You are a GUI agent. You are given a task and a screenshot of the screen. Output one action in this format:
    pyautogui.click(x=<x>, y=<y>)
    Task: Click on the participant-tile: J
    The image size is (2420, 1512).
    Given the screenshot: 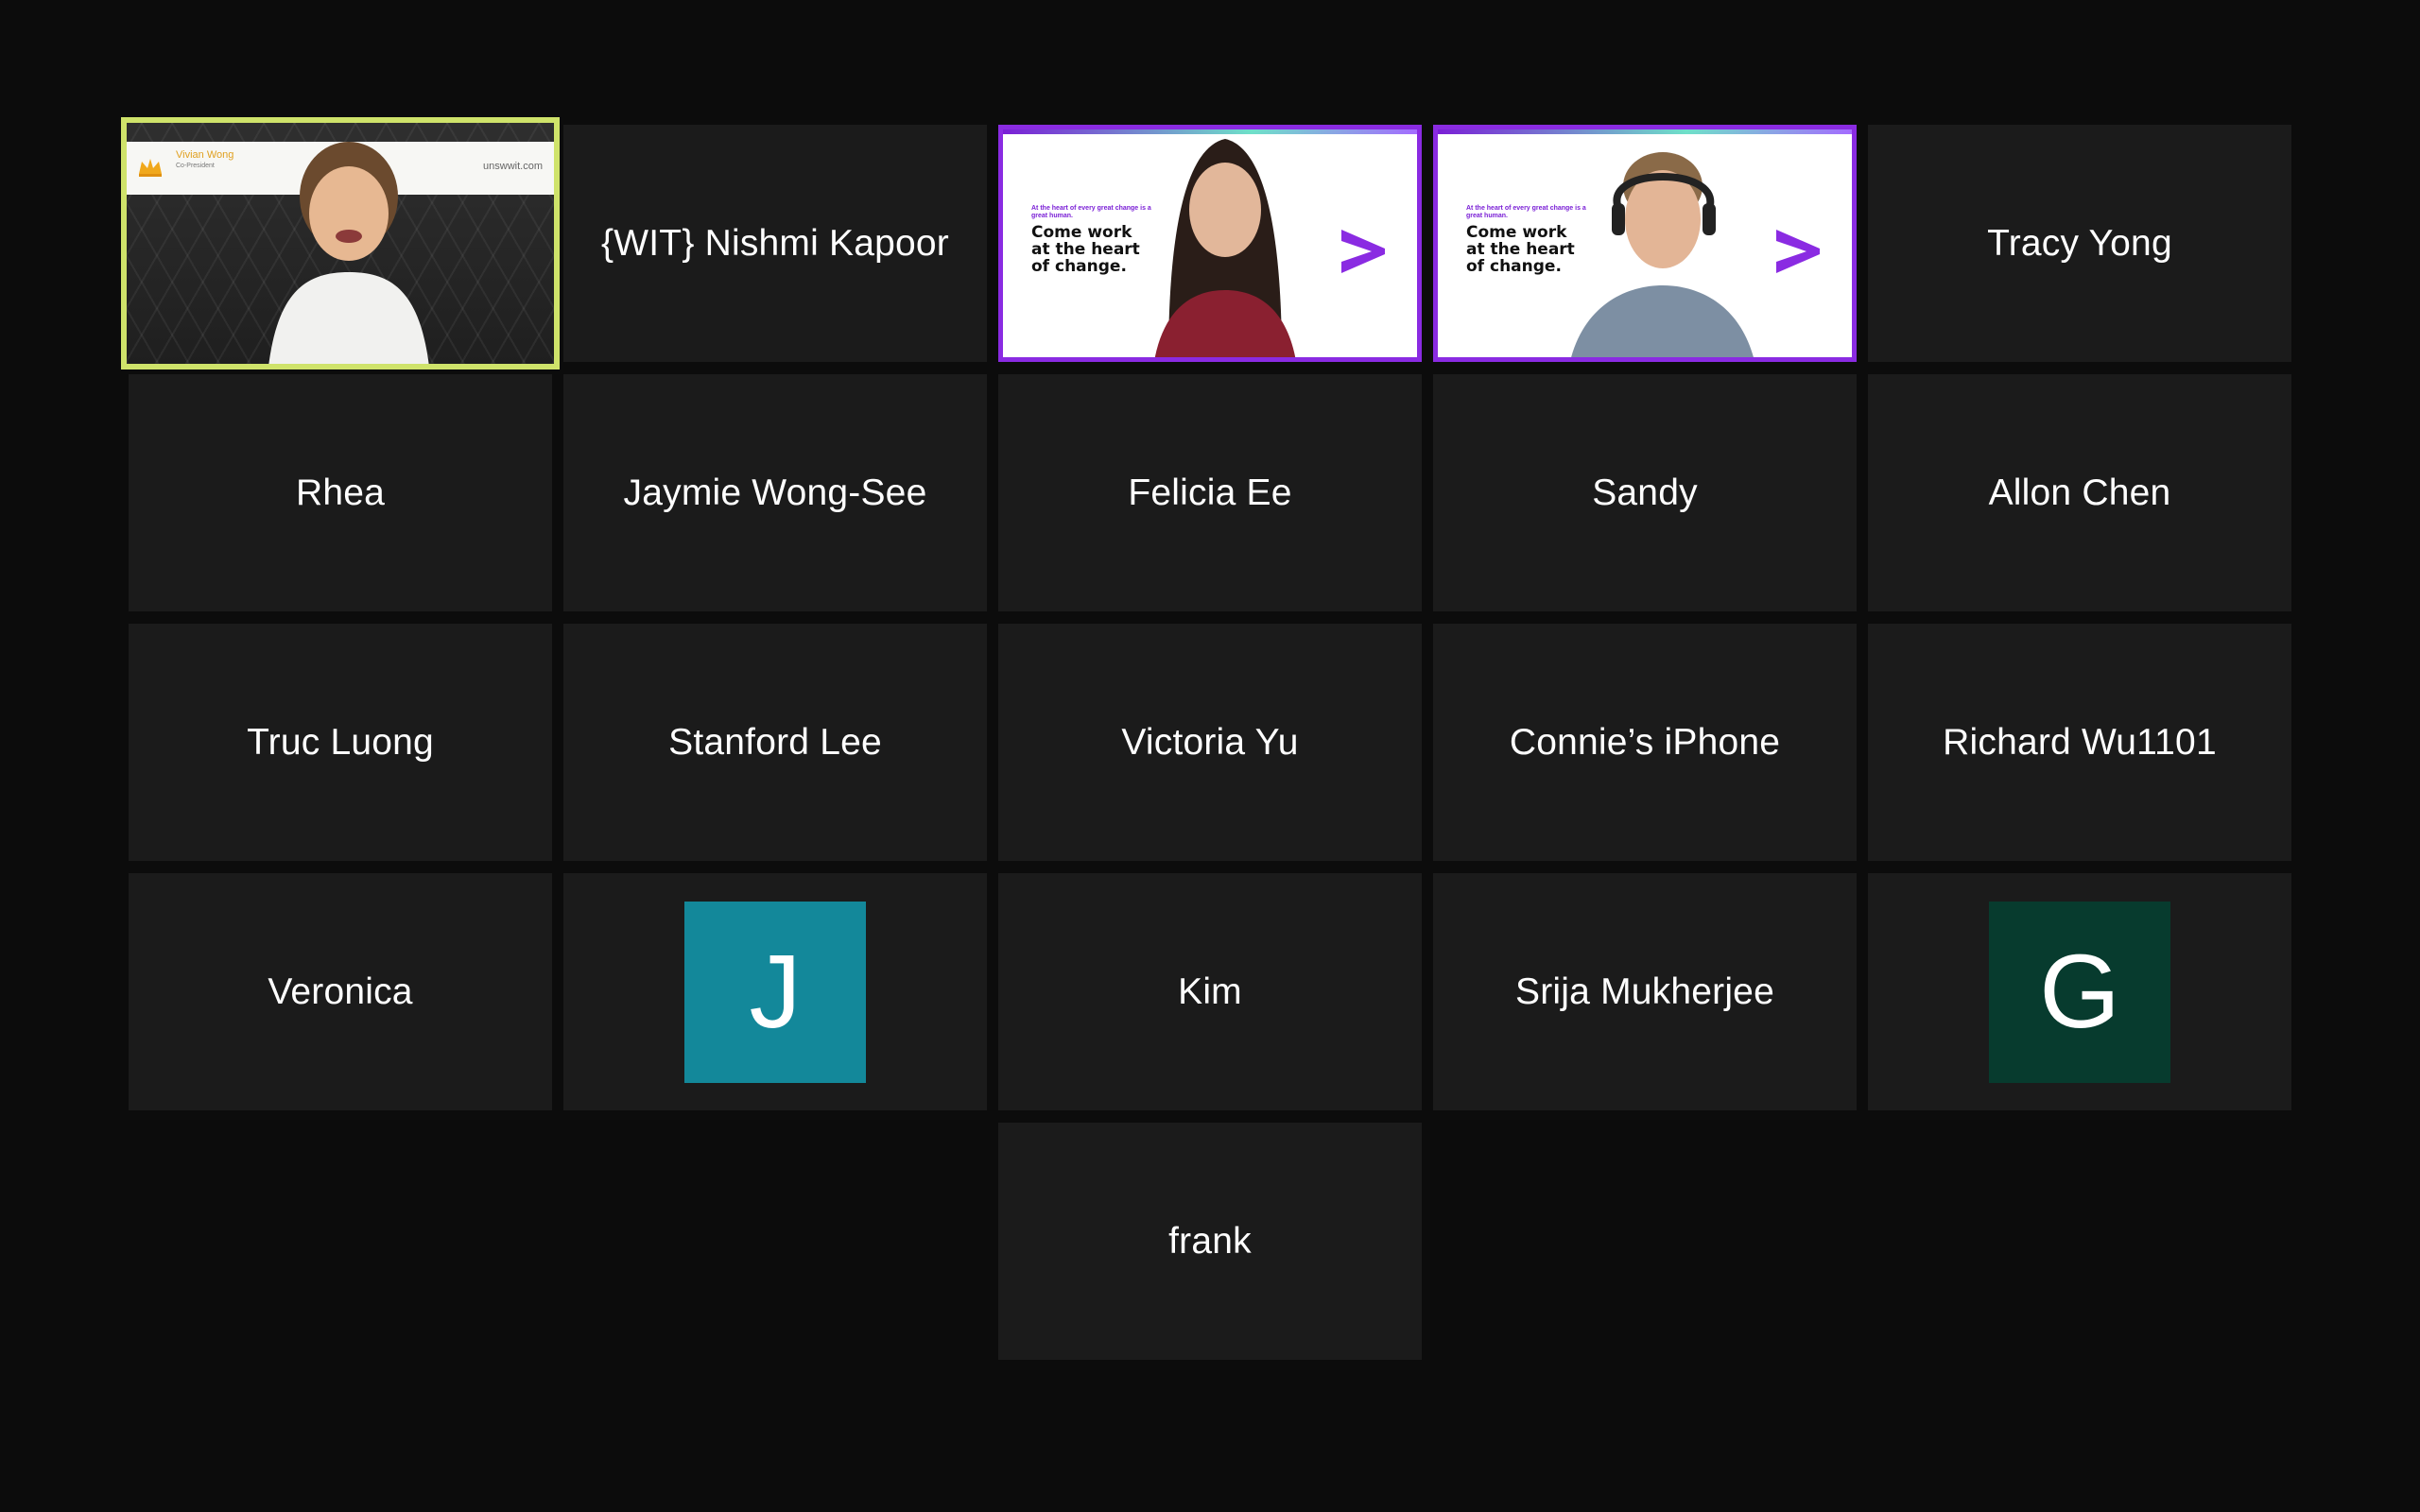 What is the action you would take?
    pyautogui.click(x=775, y=991)
    